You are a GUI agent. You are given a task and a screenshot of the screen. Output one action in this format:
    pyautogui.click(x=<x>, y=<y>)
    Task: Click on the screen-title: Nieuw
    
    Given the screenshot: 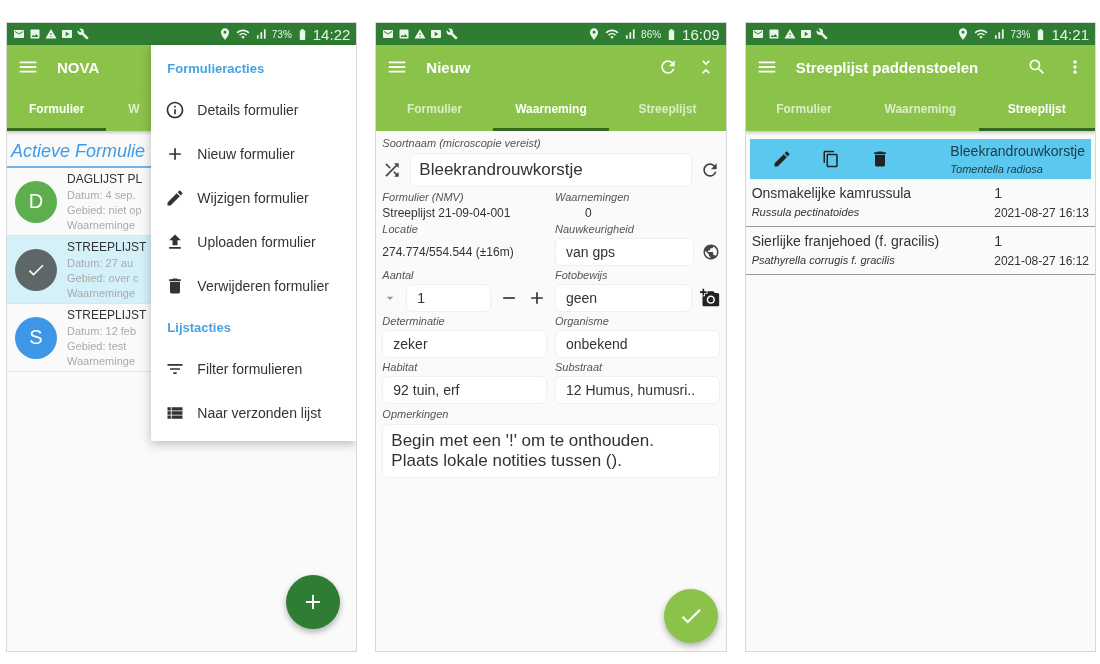 What is the action you would take?
    pyautogui.click(x=448, y=67)
    